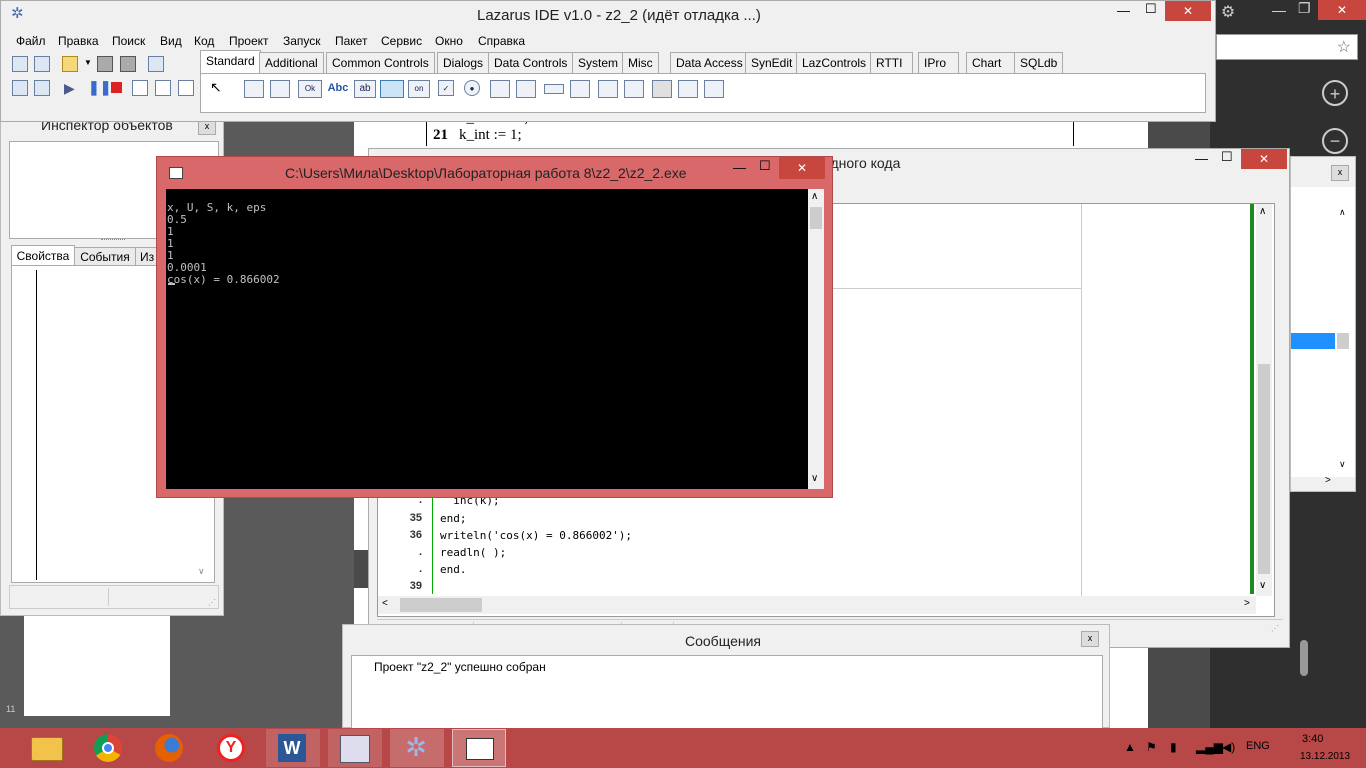 The image size is (1366, 768). I want to click on browser-scroll-thumb, so click(1304, 658).